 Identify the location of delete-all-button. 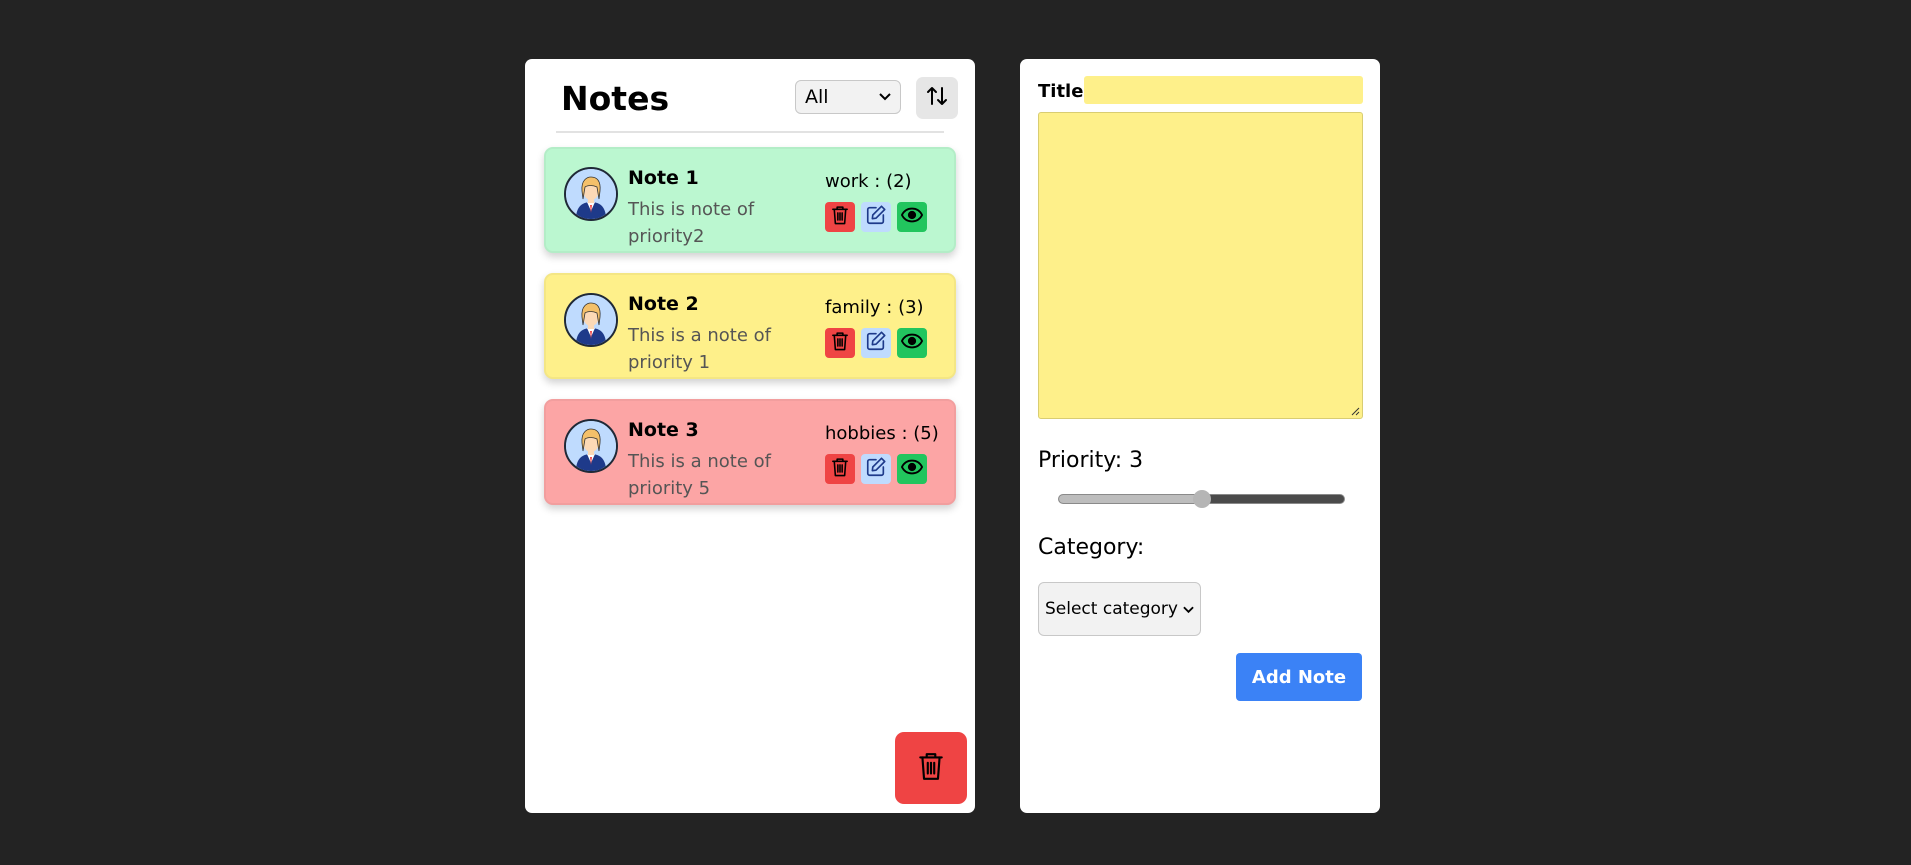
(931, 768).